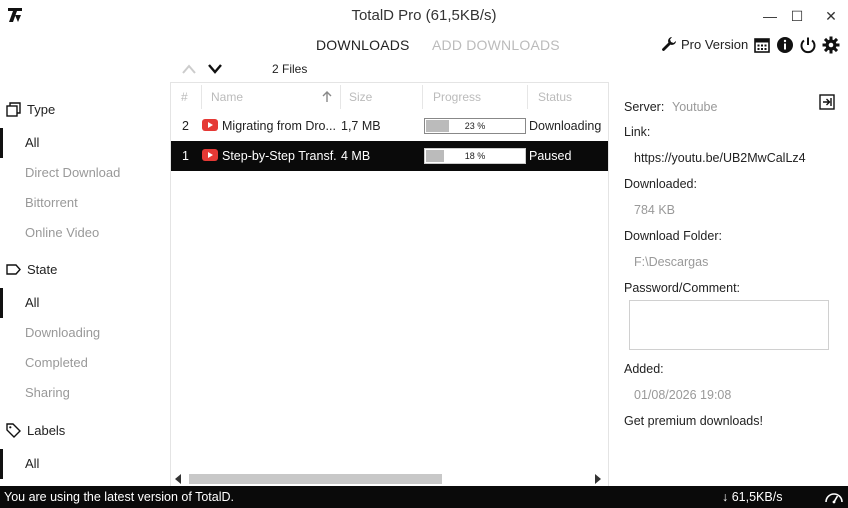 Image resolution: width=848 pixels, height=508 pixels. What do you see at coordinates (41, 109) in the screenshot?
I see `type-heading: Type` at bounding box center [41, 109].